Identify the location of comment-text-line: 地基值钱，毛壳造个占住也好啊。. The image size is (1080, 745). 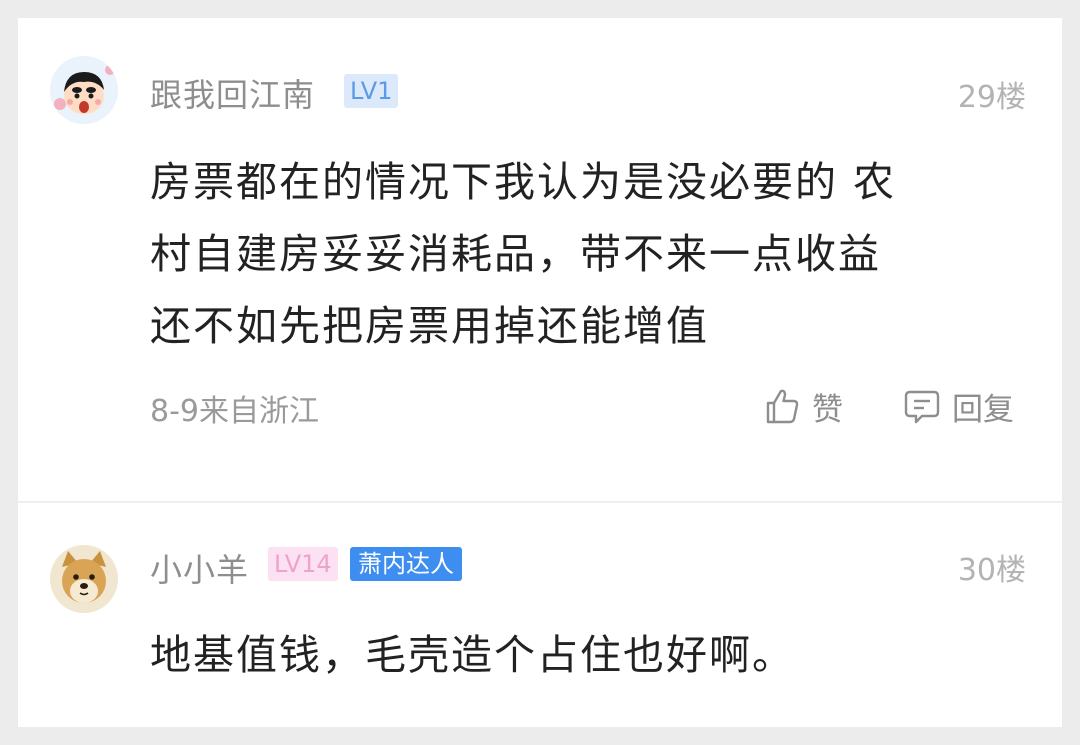
(472, 655).